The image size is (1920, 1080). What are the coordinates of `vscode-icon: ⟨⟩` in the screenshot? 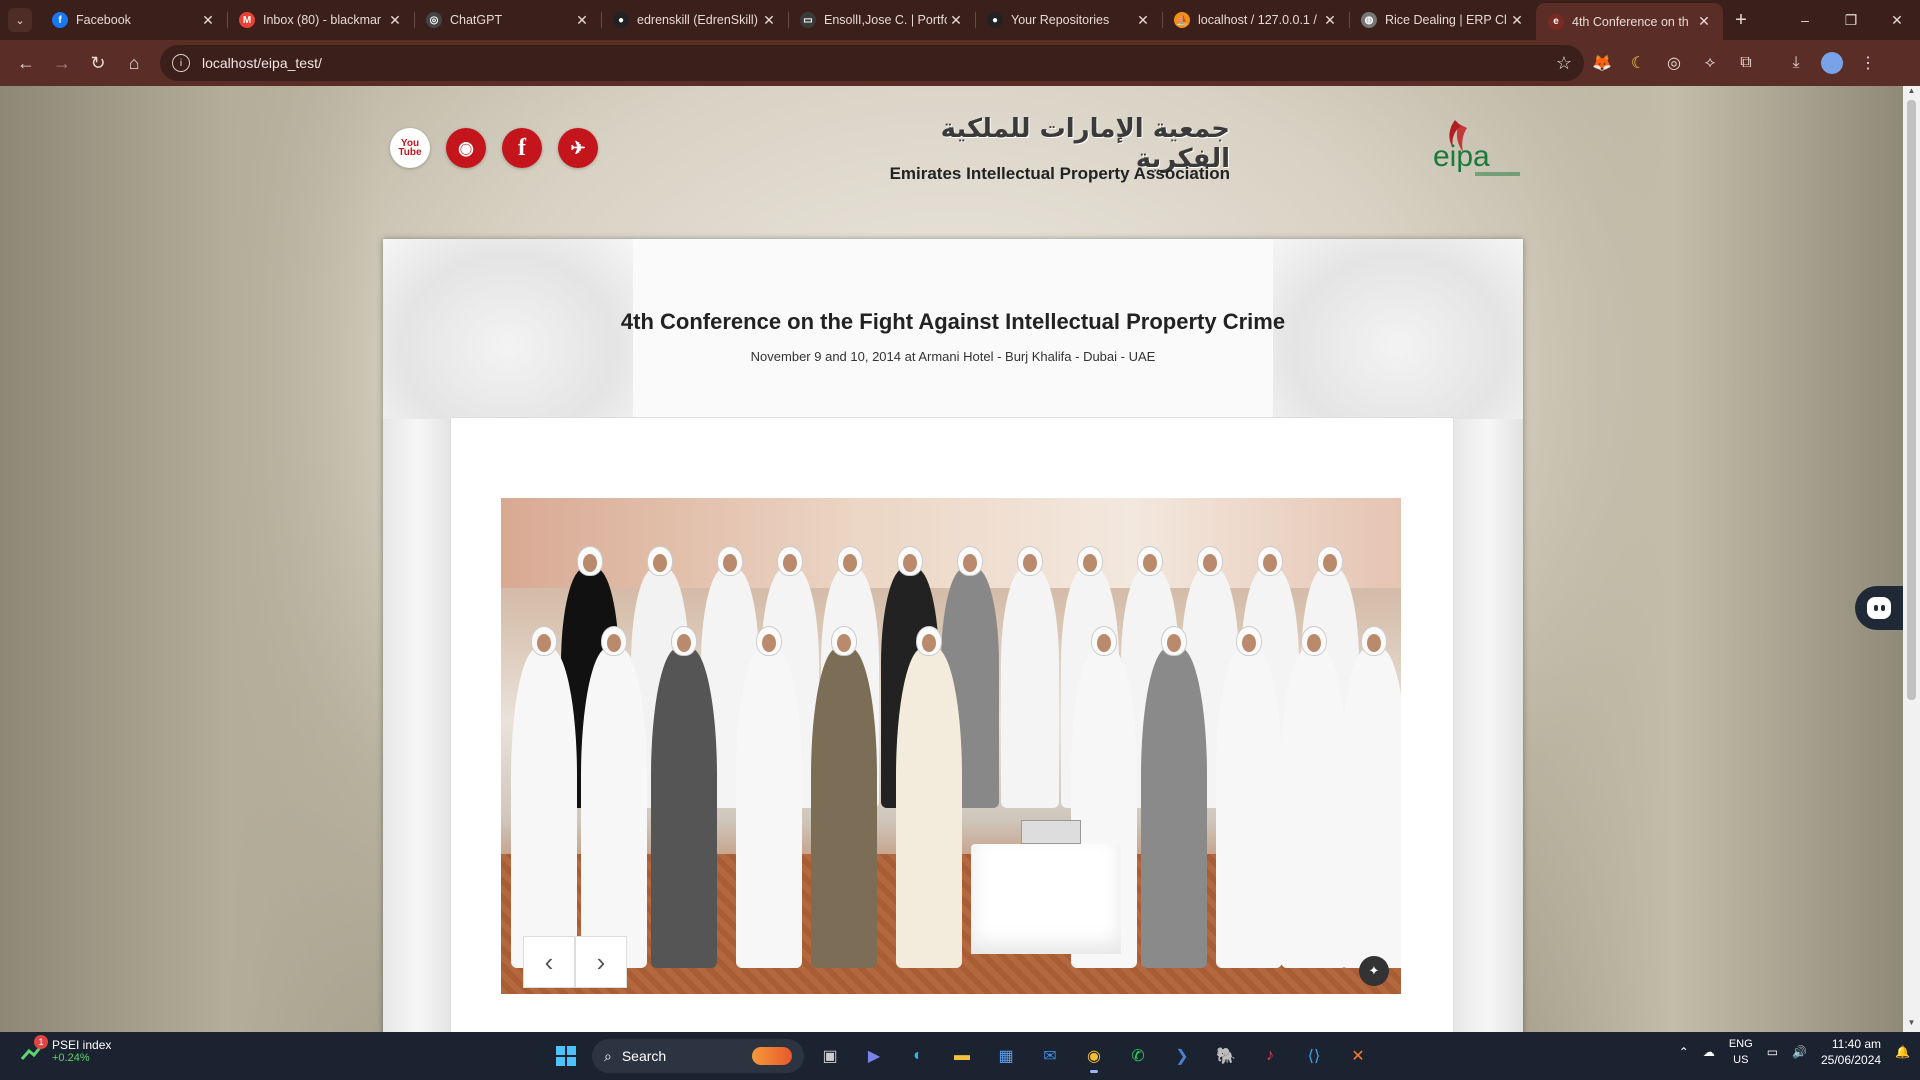 It's located at (1314, 1056).